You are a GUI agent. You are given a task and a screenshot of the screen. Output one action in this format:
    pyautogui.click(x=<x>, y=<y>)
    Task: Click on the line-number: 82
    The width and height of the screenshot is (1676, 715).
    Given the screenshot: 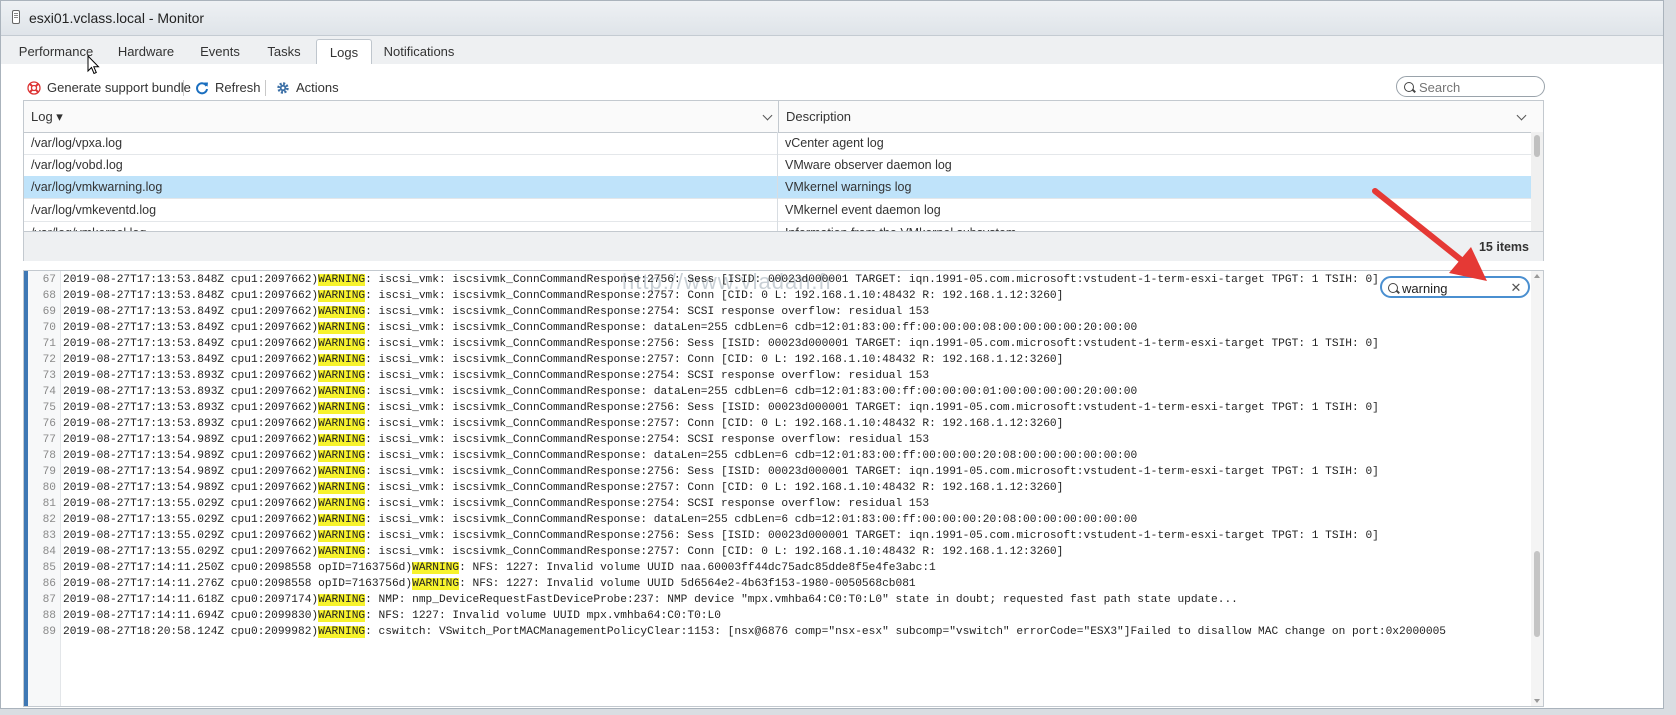 What is the action you would take?
    pyautogui.click(x=49, y=520)
    